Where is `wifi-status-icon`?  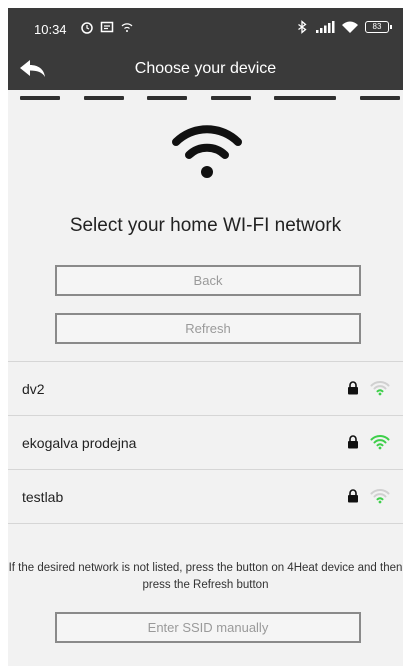 wifi-status-icon is located at coordinates (350, 27).